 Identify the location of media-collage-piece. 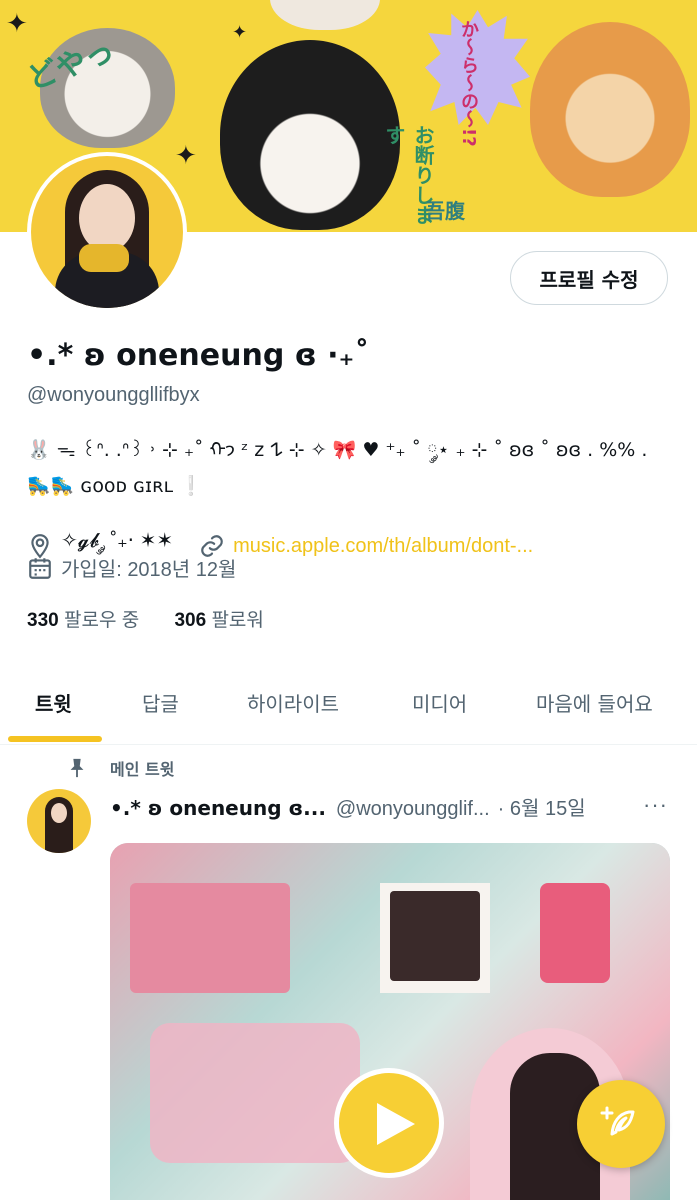
(210, 938).